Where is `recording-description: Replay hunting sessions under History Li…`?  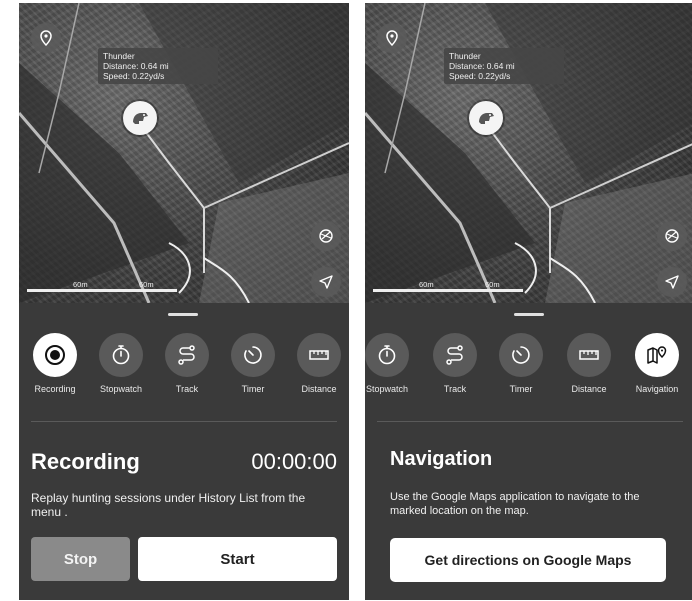 recording-description: Replay hunting sessions under History Li… is located at coordinates (168, 505).